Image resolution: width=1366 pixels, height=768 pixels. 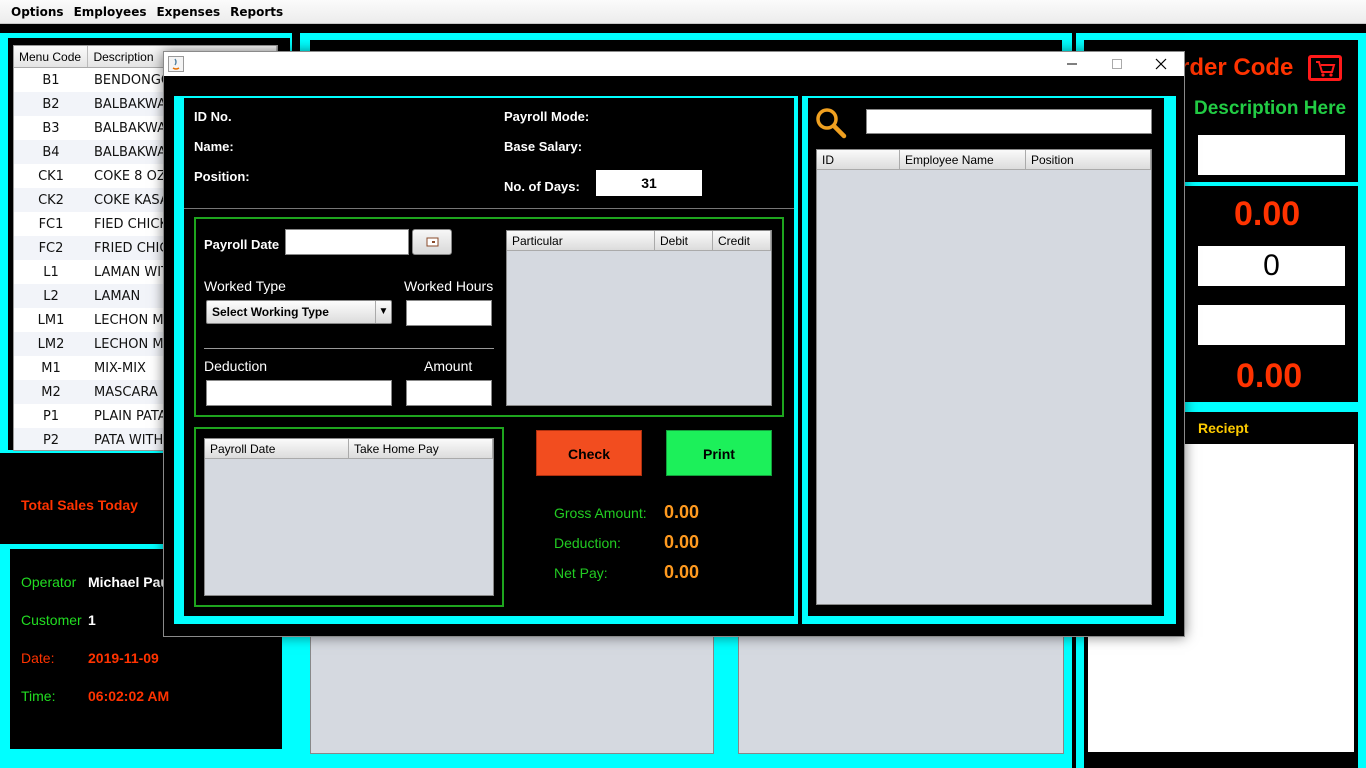 What do you see at coordinates (256, 12) in the screenshot?
I see `menu-reports: Reports` at bounding box center [256, 12].